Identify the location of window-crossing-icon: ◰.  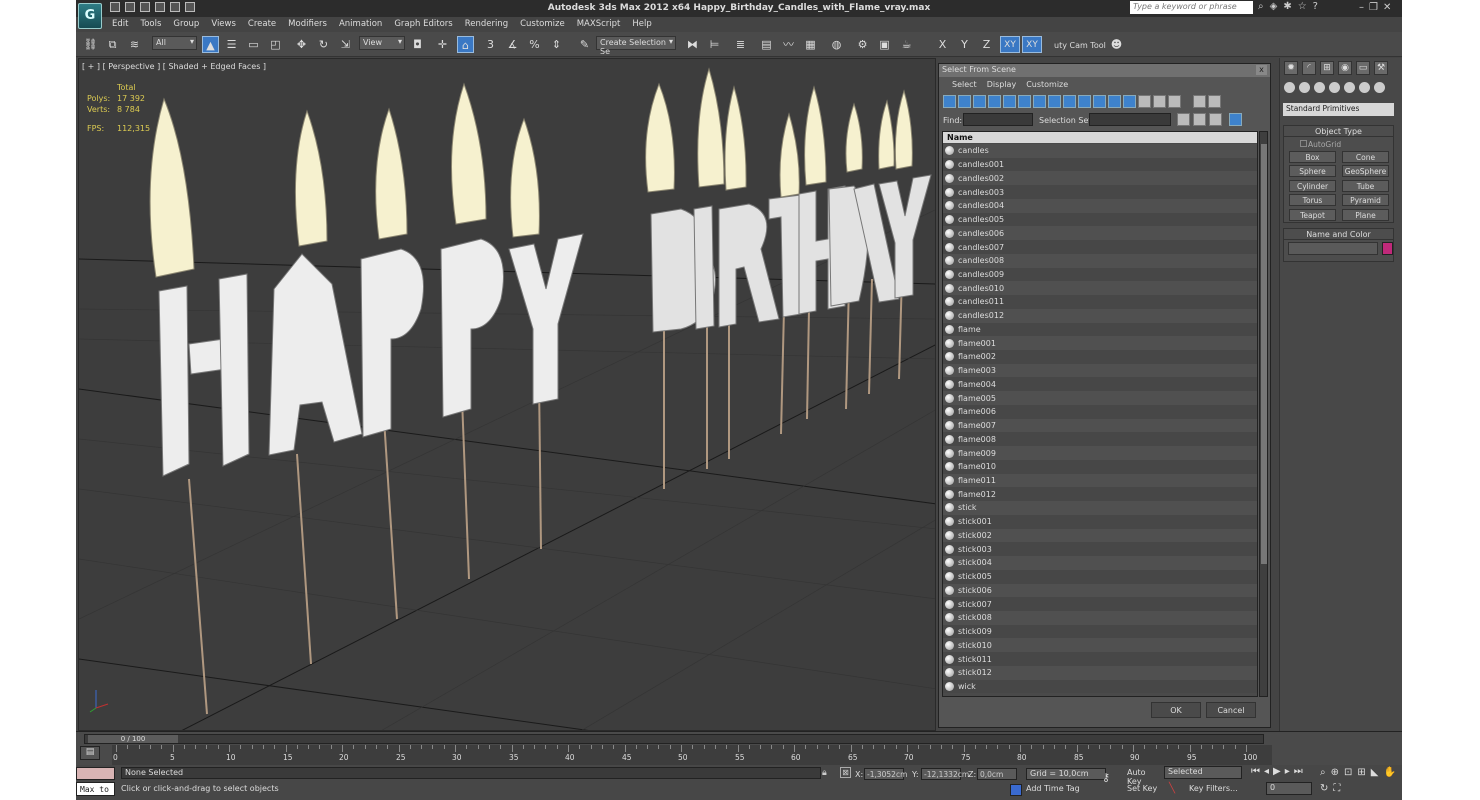
(275, 44).